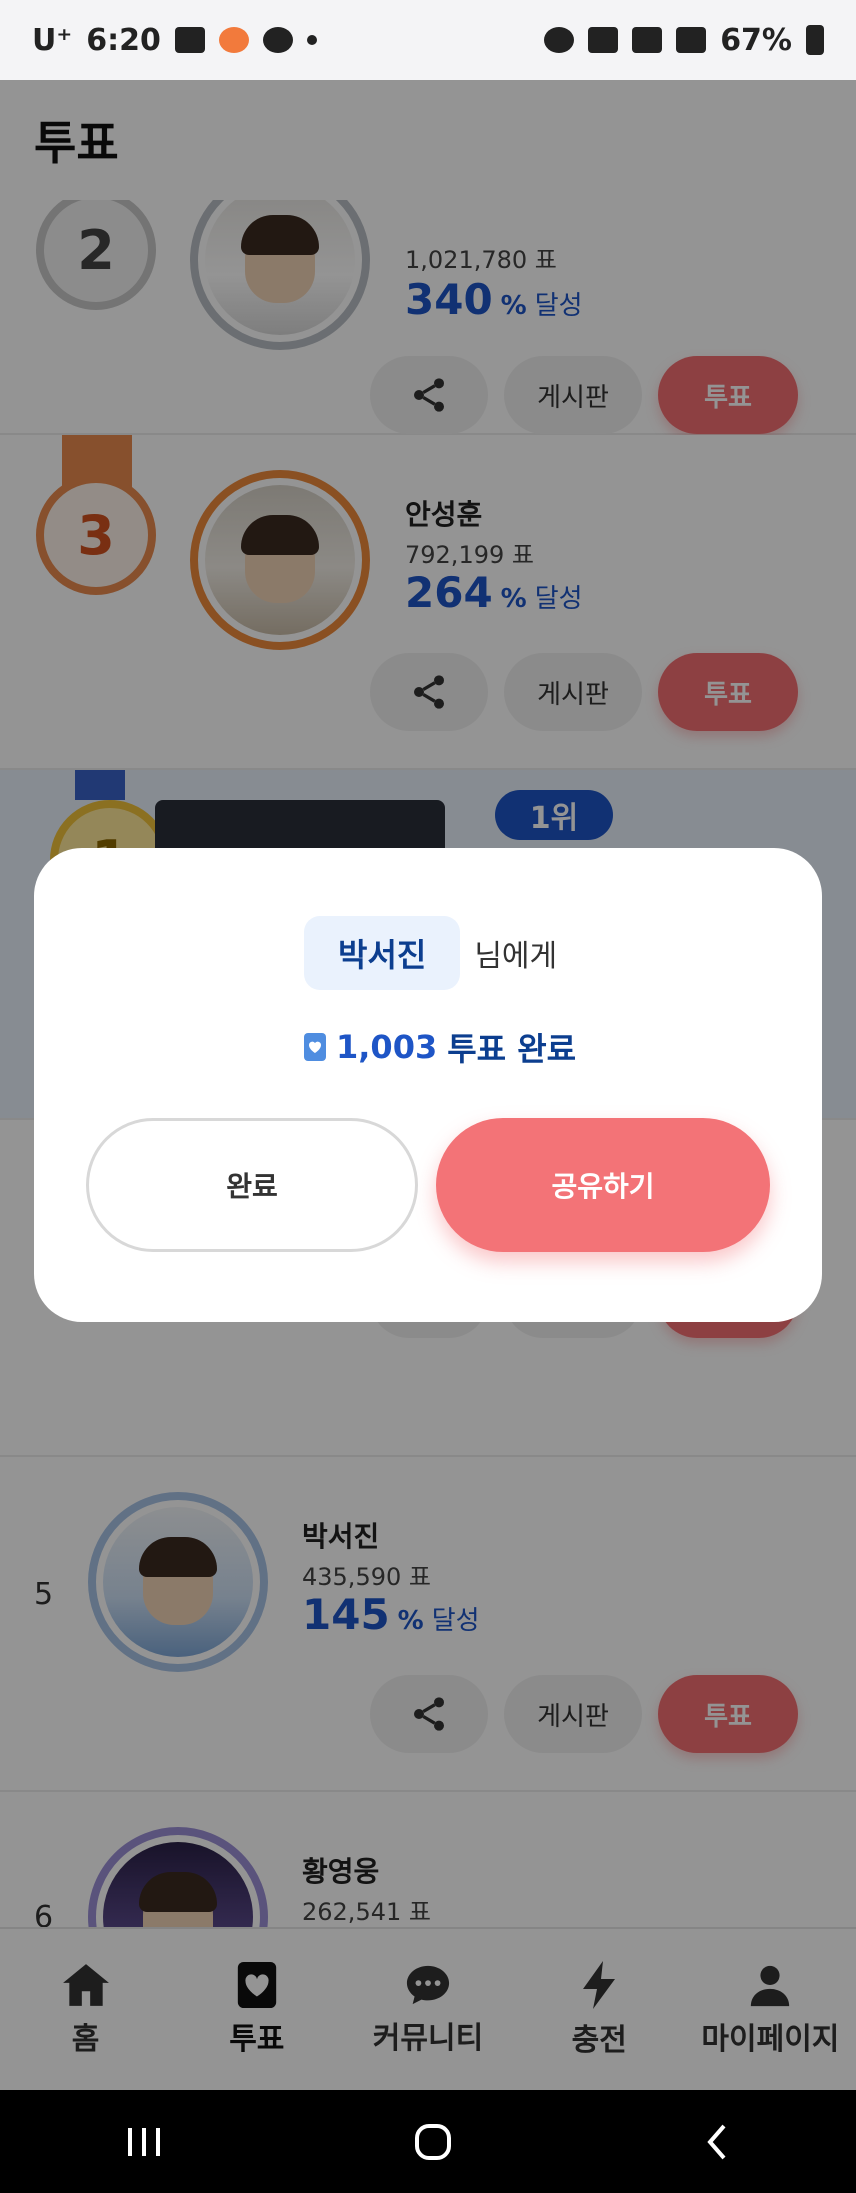  Describe the element at coordinates (311, 40) in the screenshot. I see `more-notifications-icon` at that location.